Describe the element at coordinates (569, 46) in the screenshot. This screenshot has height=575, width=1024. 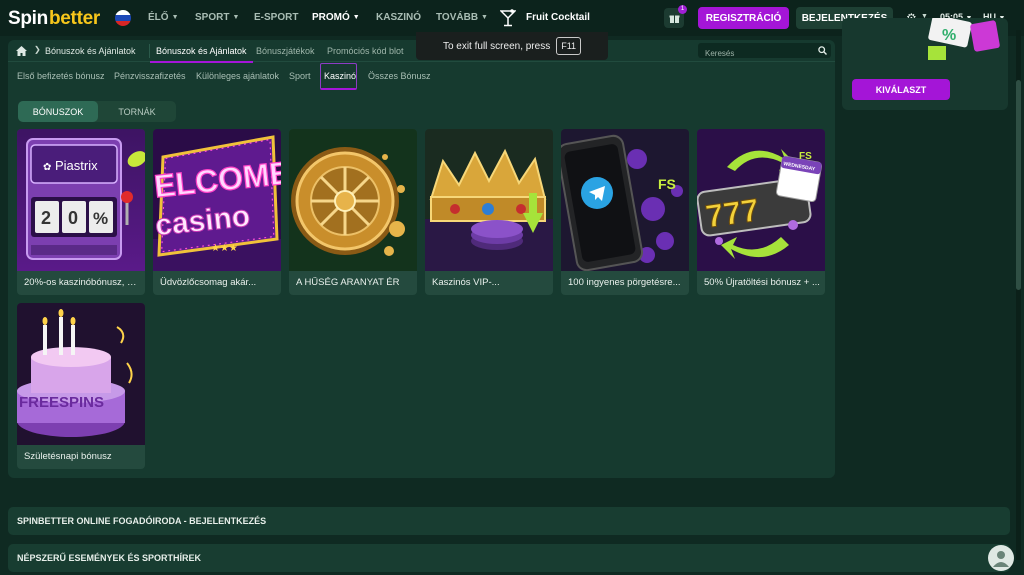
I see `f11-key: F11` at that location.